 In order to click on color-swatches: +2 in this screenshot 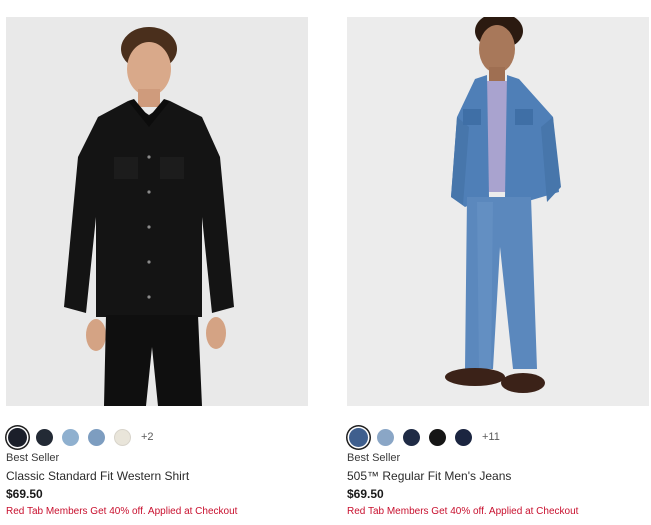, I will do `click(81, 437)`.